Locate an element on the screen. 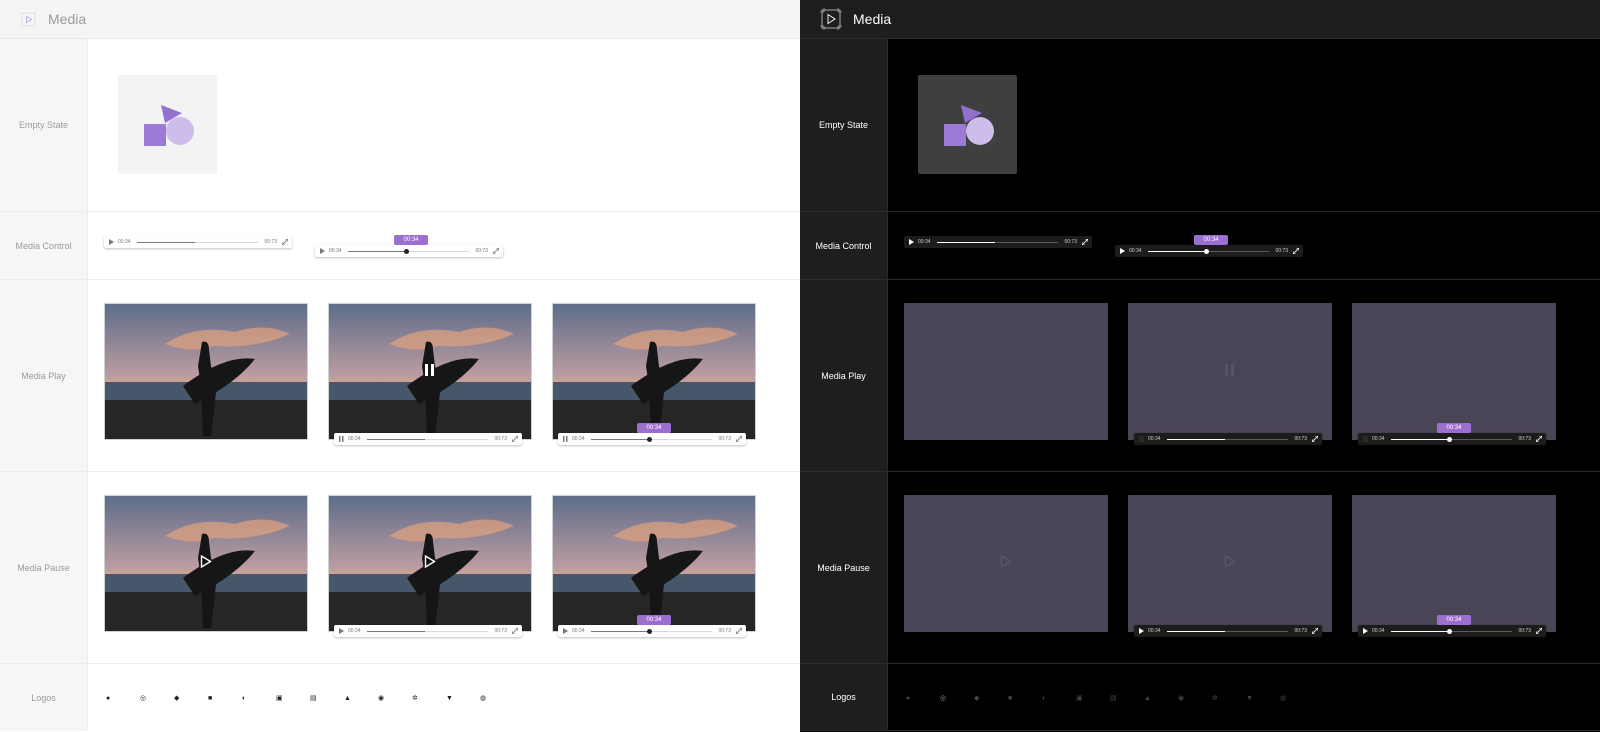 The image size is (1600, 732). row-empty-state: Empty State is located at coordinates (1200, 125).